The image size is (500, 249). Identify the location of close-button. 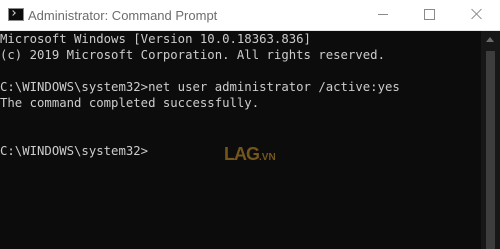
(477, 15).